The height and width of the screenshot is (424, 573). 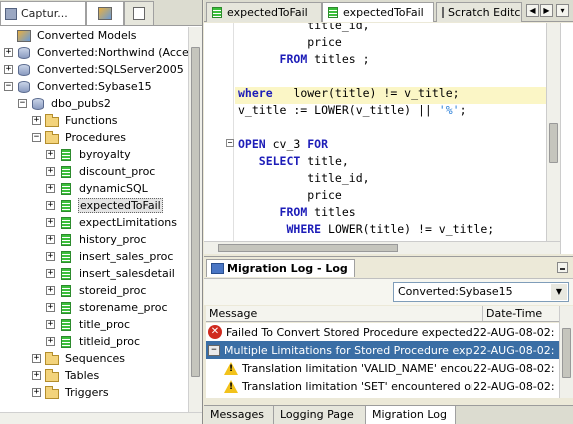 I want to click on tab-messages: Messages, so click(x=239, y=415).